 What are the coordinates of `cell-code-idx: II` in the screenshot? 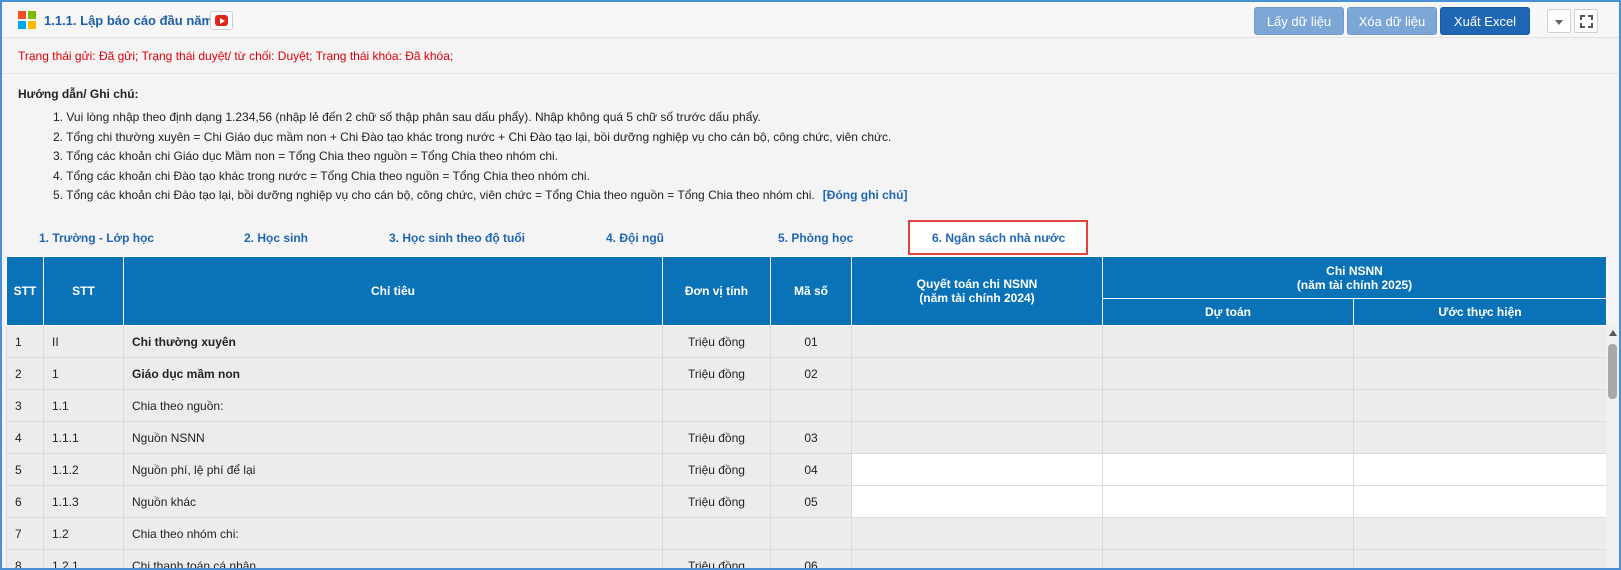 It's located at (83, 341).